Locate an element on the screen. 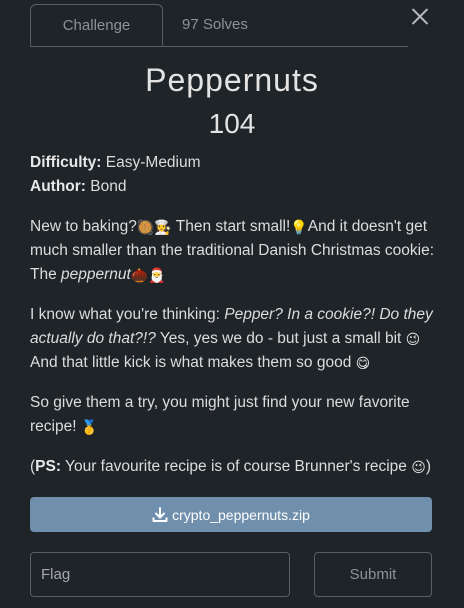  pan-icon: 🥘 is located at coordinates (145, 227).